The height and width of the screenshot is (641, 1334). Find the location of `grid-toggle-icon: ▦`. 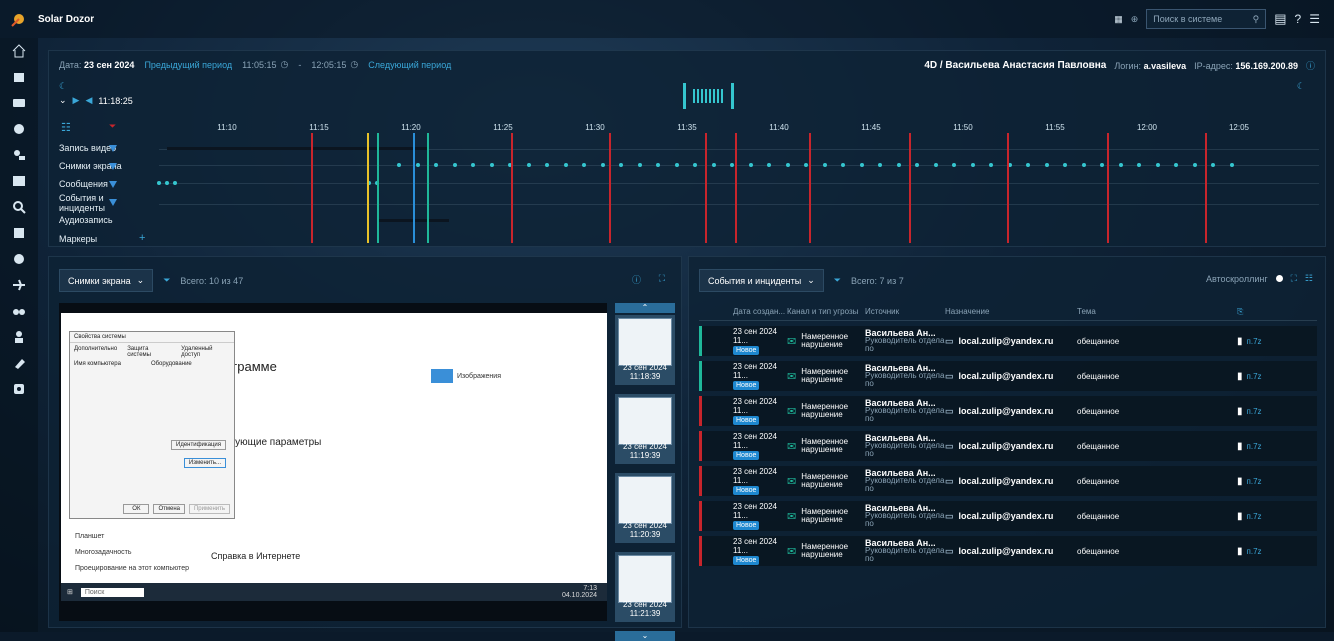

grid-toggle-icon: ▦ is located at coordinates (1118, 19).